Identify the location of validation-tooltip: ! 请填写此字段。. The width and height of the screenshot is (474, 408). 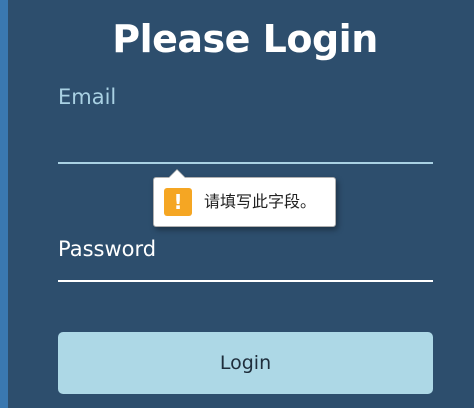
(244, 198).